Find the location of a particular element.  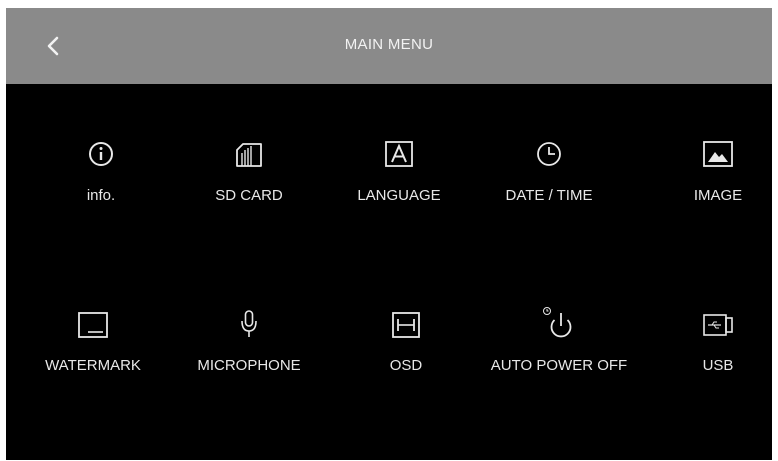

menu-item-label: DATE / TIME is located at coordinates (549, 195).